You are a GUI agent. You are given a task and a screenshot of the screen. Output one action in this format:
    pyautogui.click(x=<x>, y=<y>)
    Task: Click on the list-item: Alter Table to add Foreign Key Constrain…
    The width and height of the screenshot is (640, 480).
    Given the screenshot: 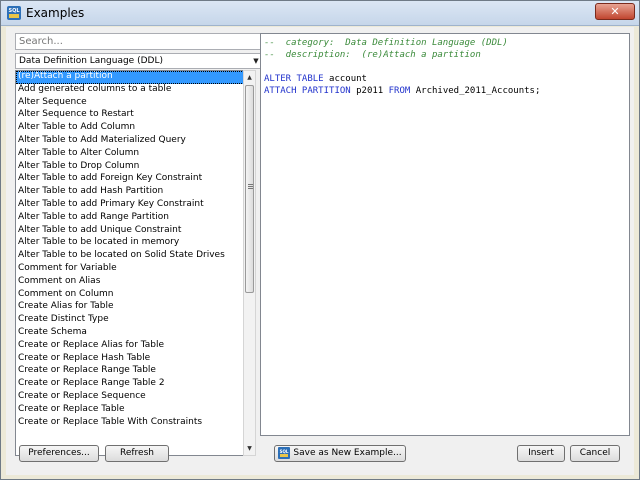 What is the action you would take?
    pyautogui.click(x=135, y=179)
    